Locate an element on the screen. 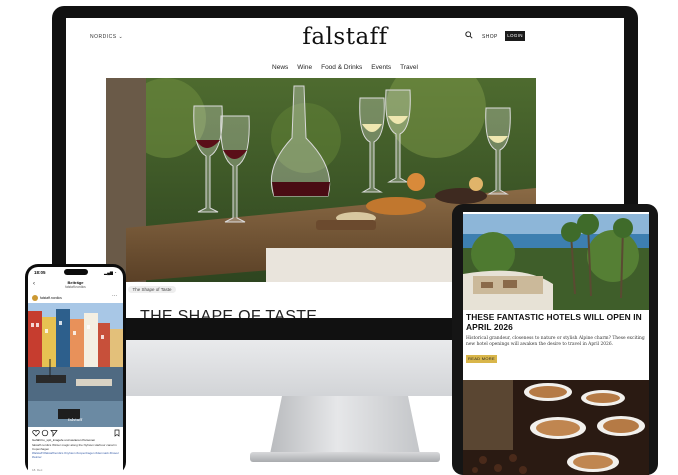  heart-icon is located at coordinates (36, 433).